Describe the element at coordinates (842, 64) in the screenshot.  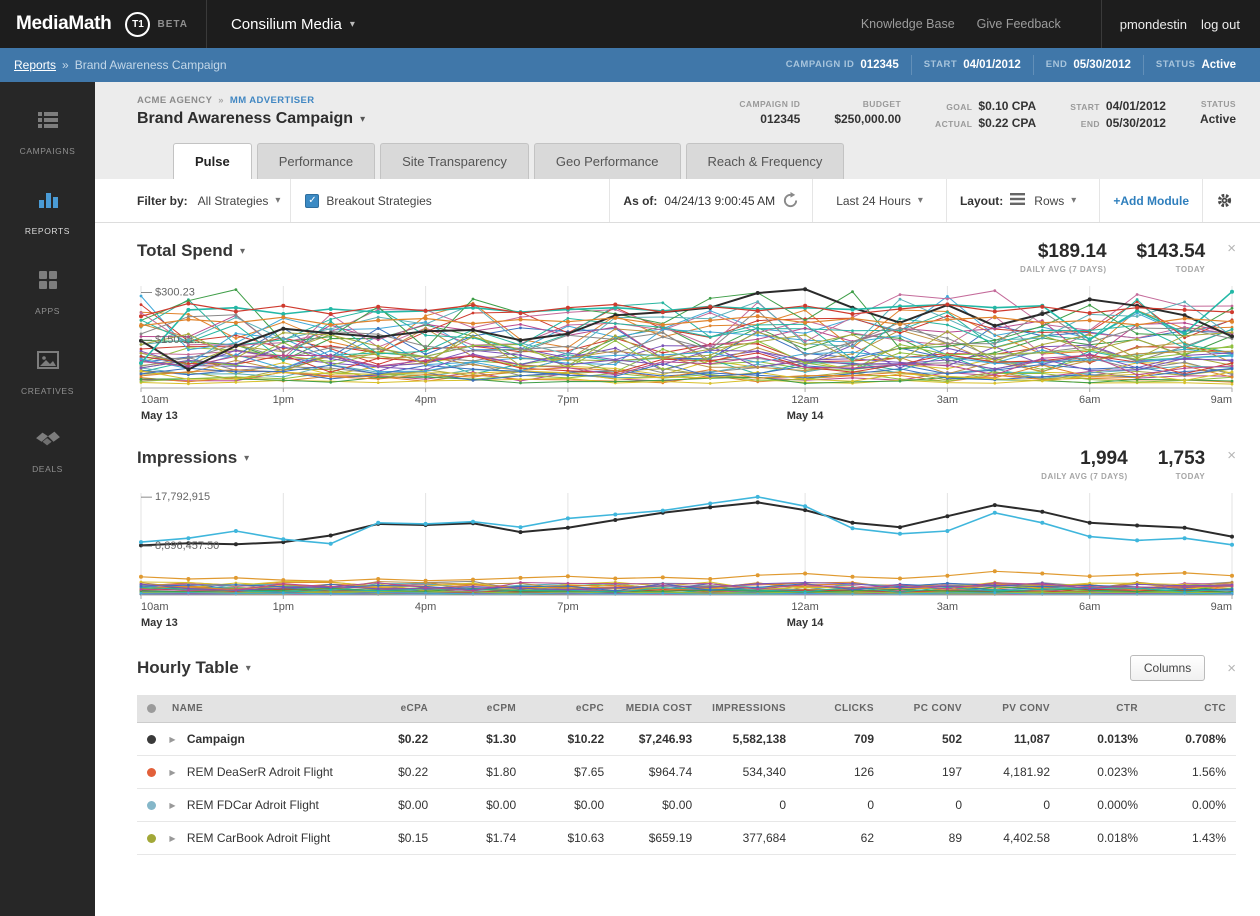
I see `campaign-id-stat: CAMPAIGN ID 012345` at that location.